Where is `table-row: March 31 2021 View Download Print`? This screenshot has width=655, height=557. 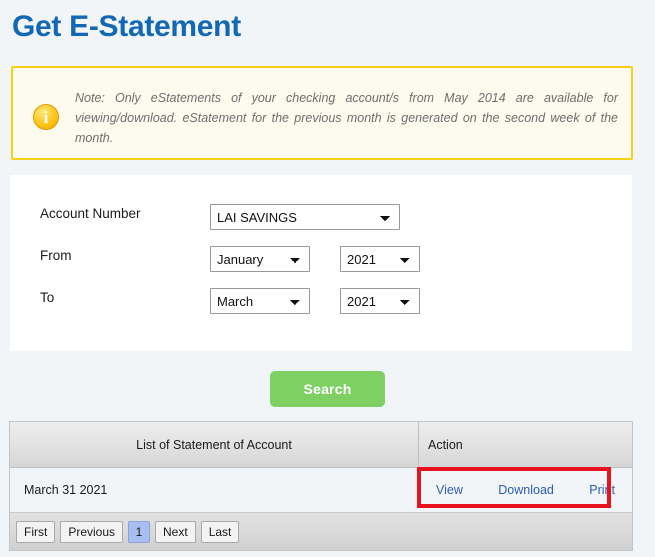 table-row: March 31 2021 View Download Print is located at coordinates (321, 490).